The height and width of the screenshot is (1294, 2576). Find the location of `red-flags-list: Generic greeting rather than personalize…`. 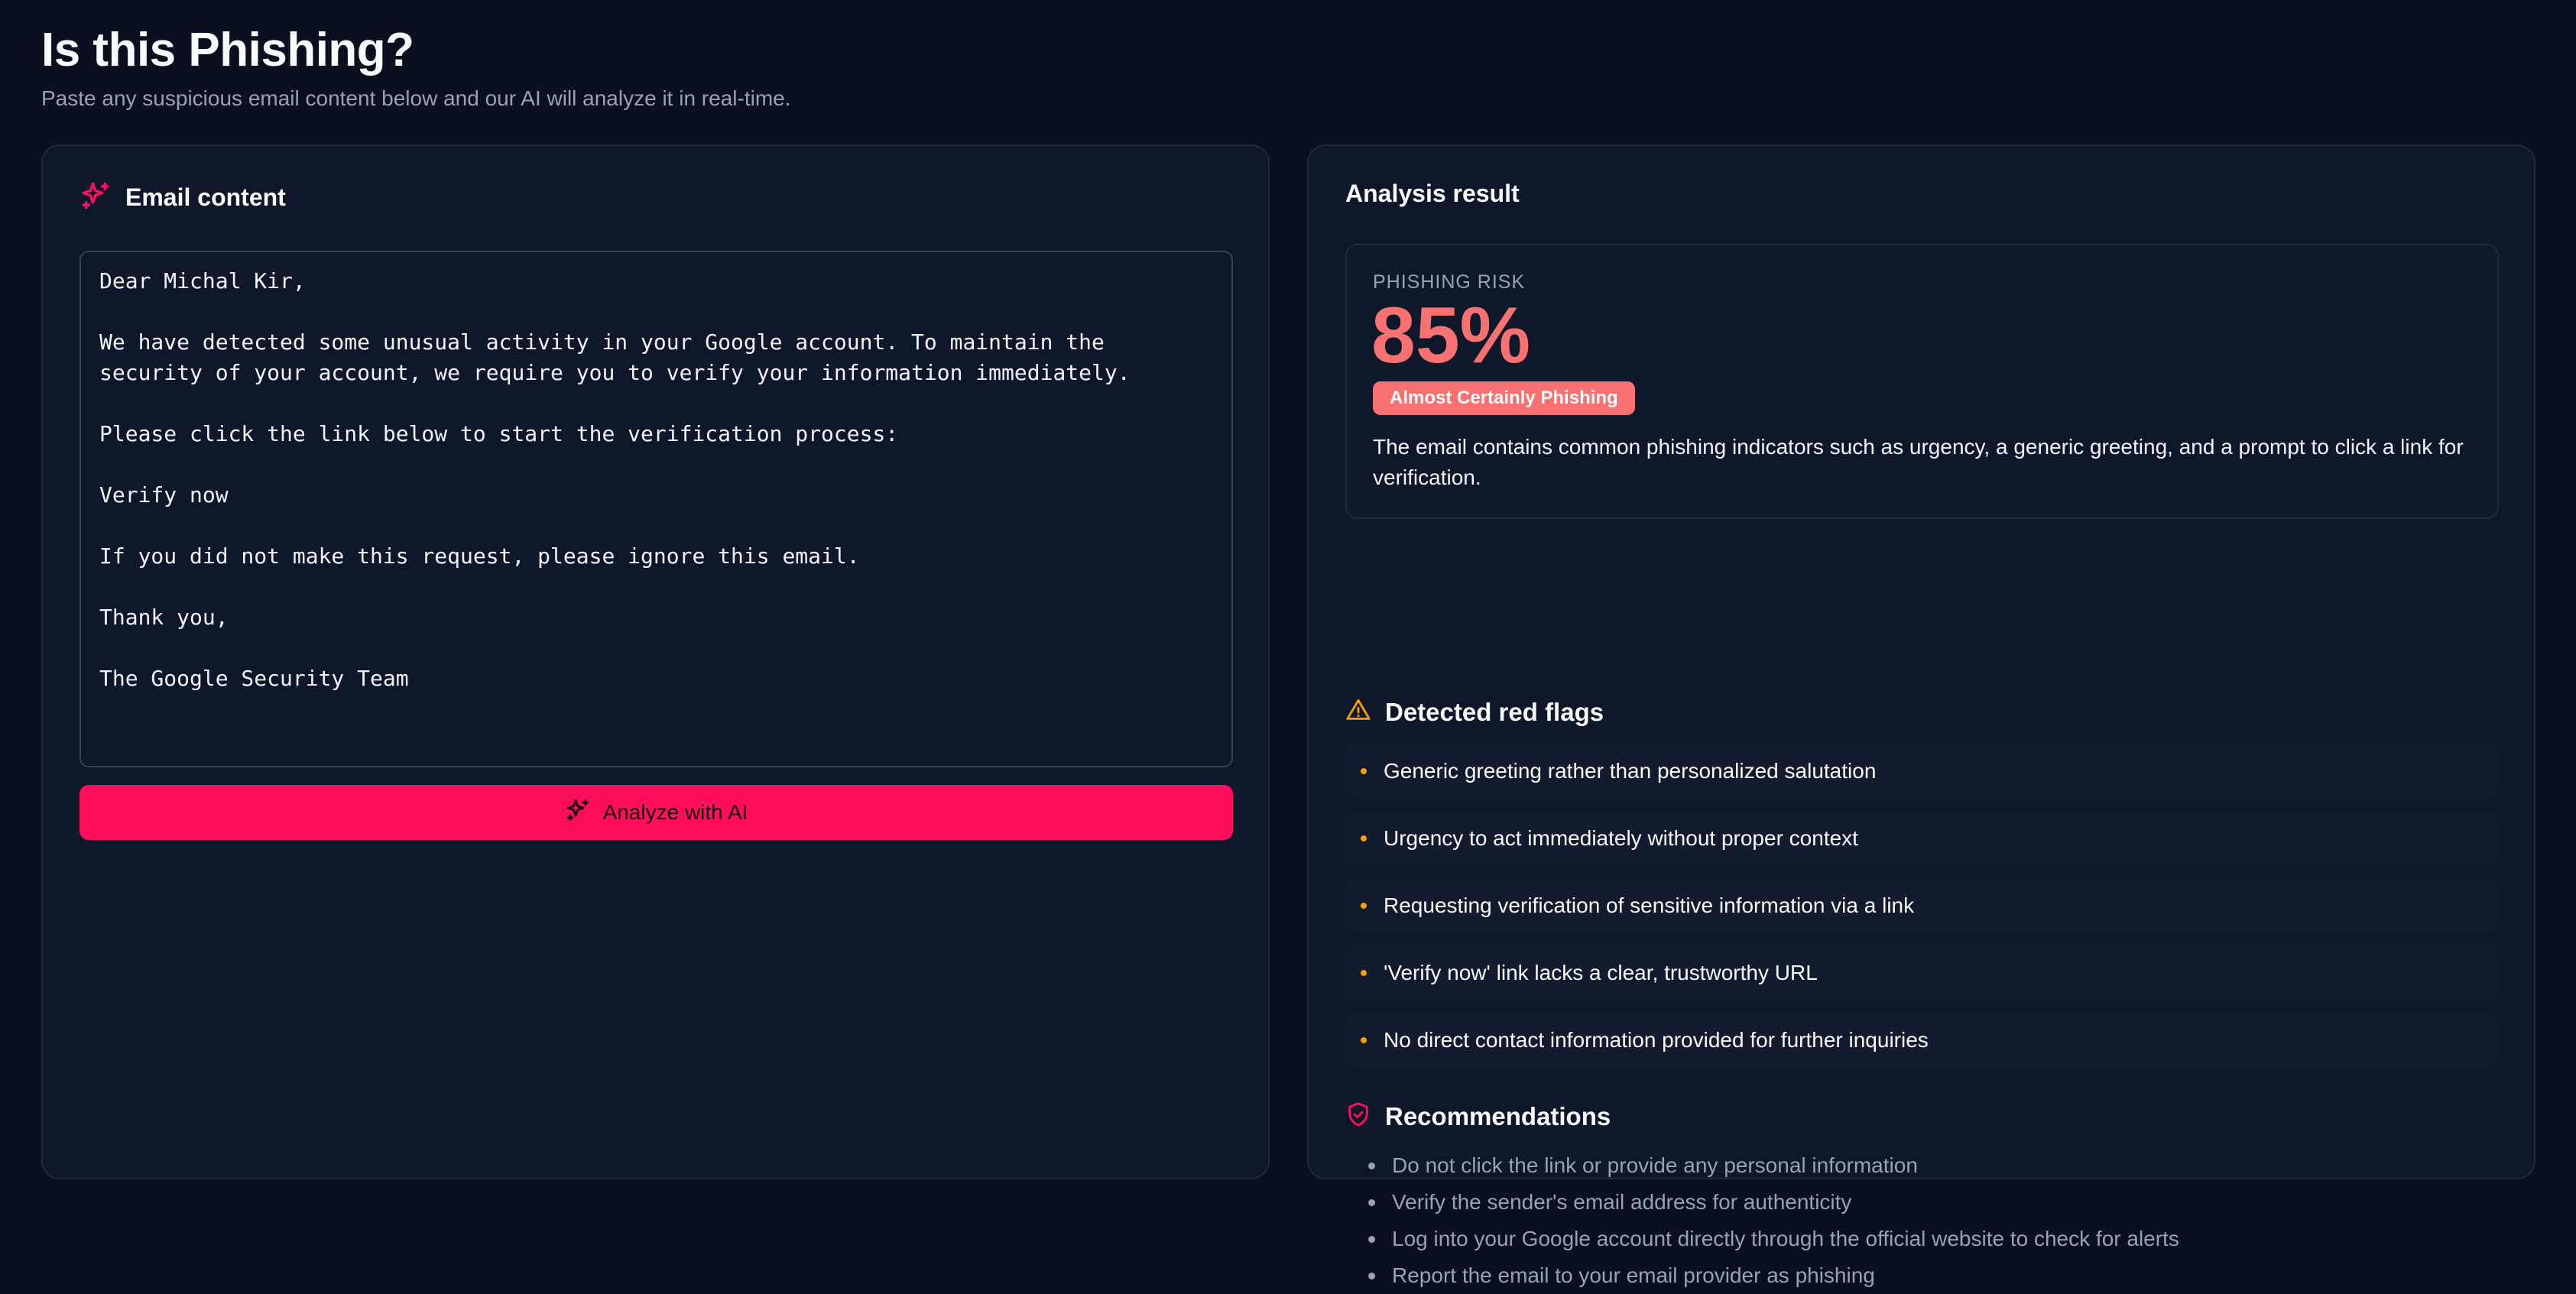

red-flags-list: Generic greeting rather than personalize… is located at coordinates (1922, 913).